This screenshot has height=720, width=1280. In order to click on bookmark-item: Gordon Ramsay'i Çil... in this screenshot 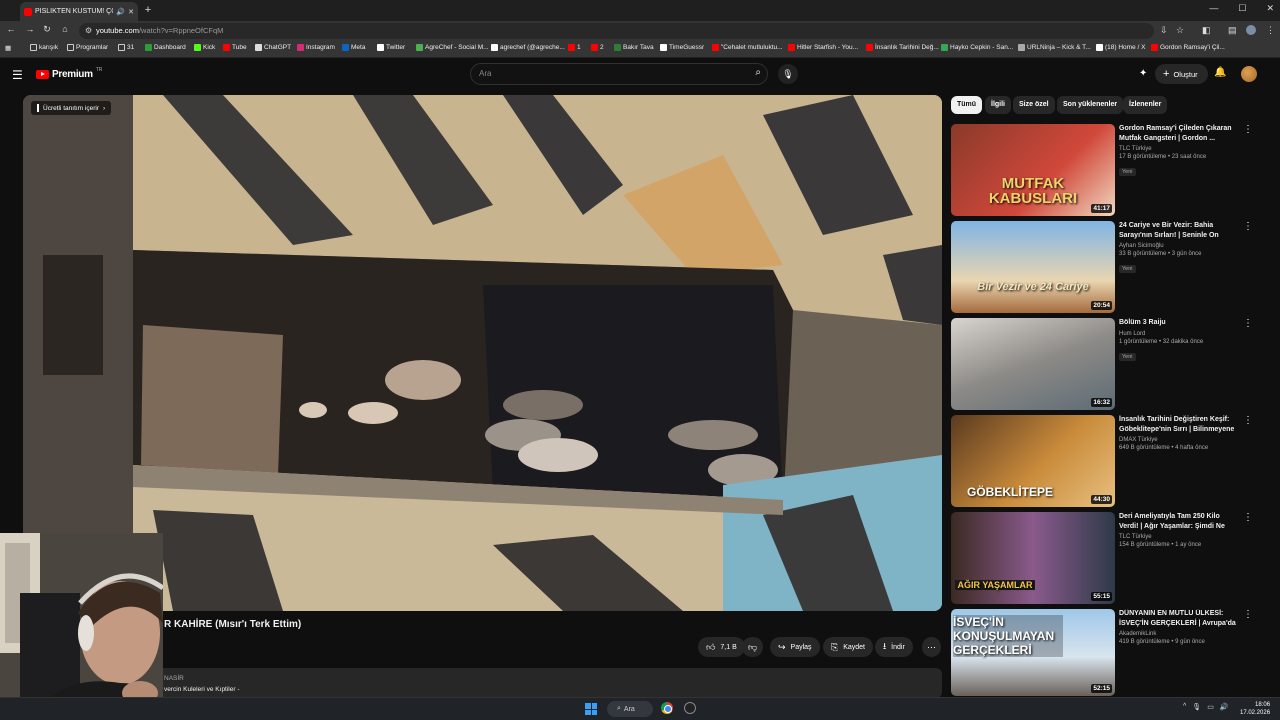, I will do `click(1188, 47)`.